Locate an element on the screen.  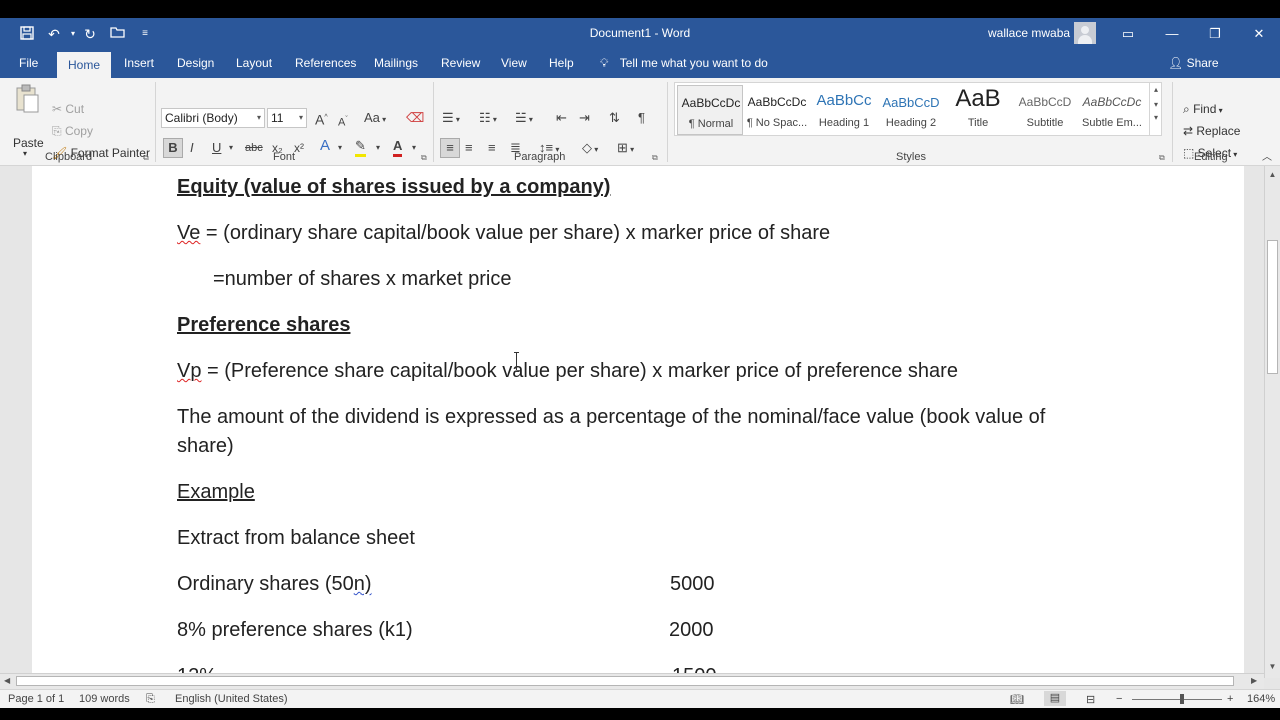
show-formatting-icon: ¶ is located at coordinates (641, 118).